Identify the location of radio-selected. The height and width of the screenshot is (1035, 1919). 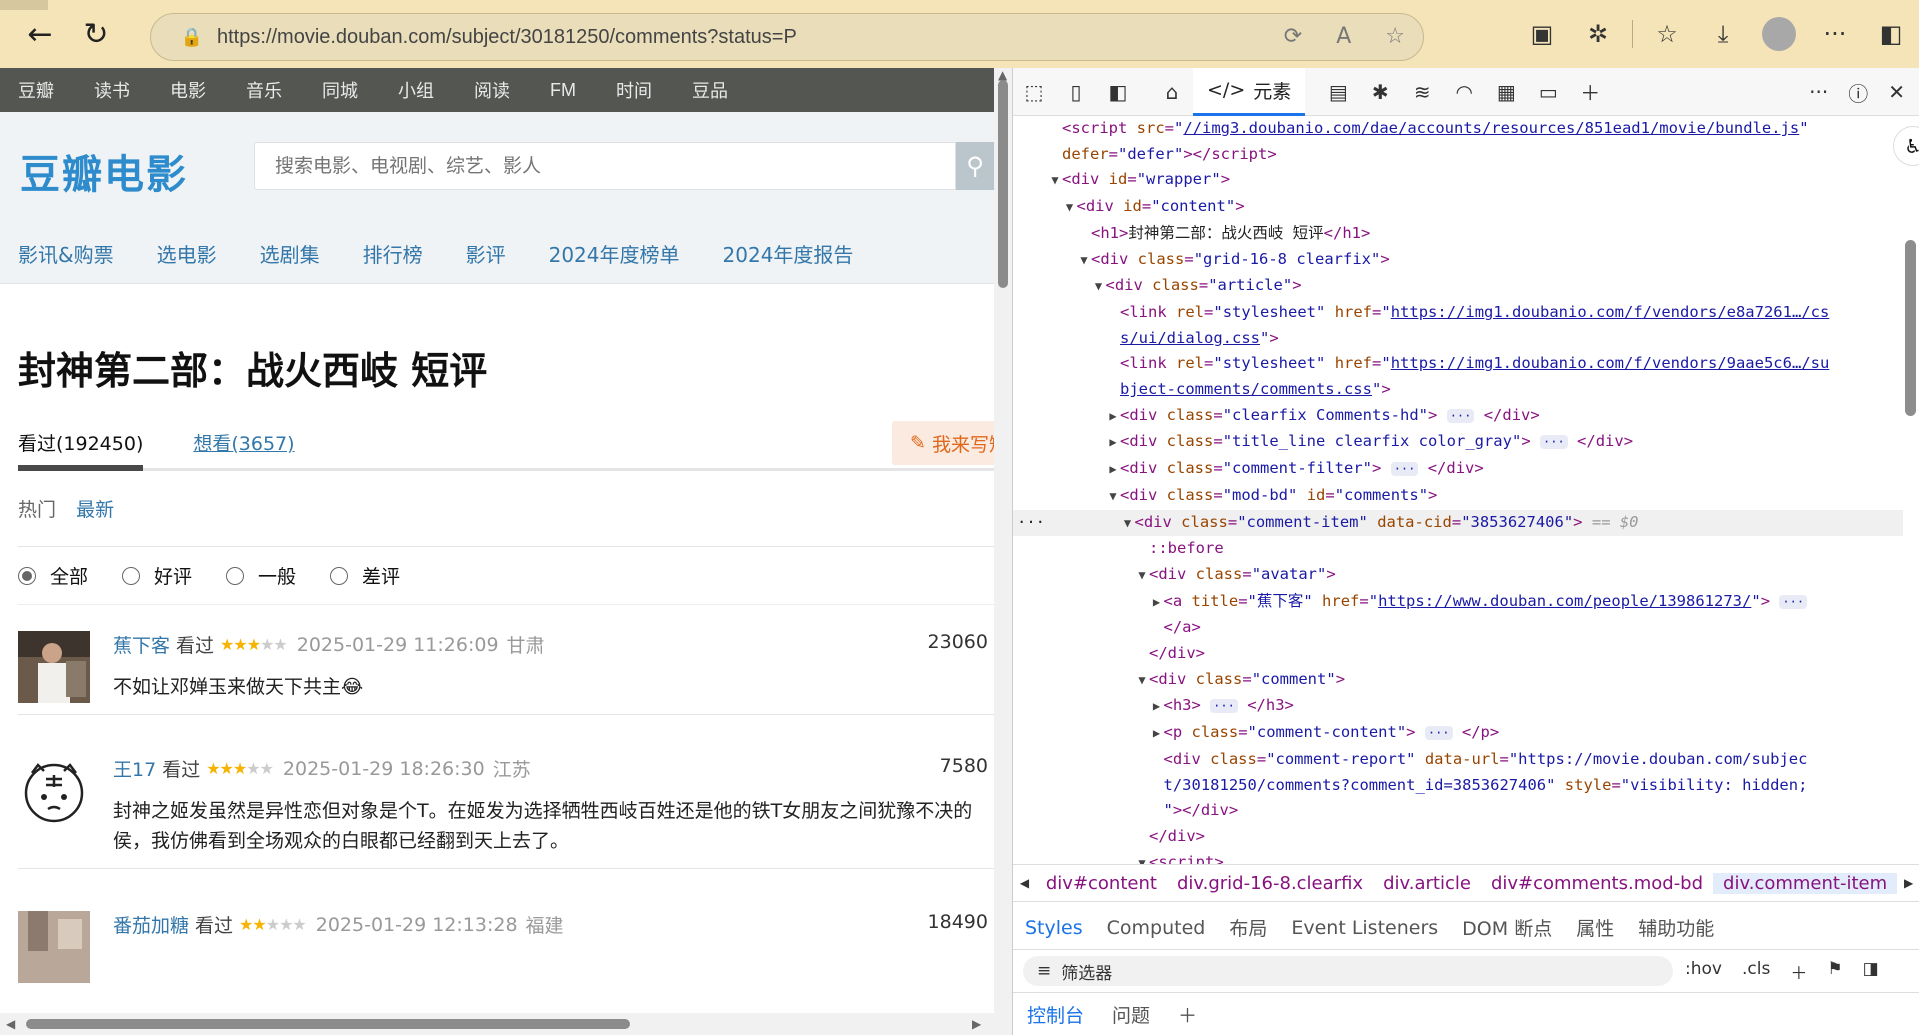
(27, 575).